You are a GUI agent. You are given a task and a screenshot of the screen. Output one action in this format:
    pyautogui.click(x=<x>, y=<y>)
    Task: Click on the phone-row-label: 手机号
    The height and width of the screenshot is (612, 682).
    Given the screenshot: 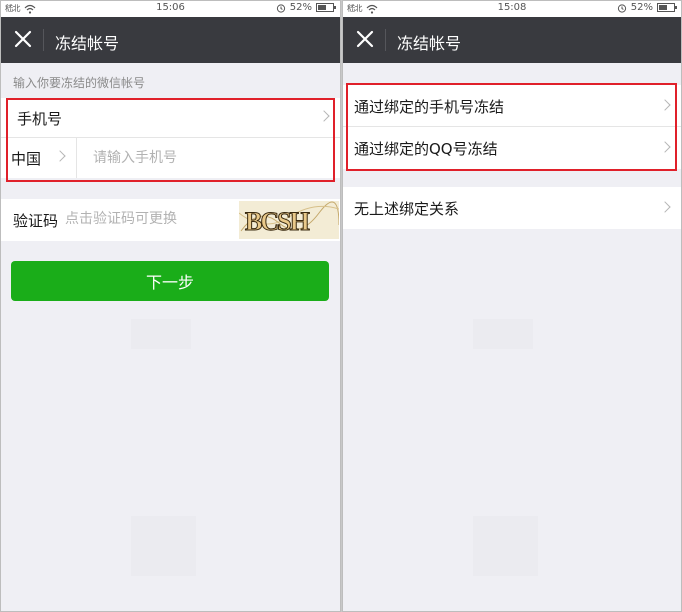 What is the action you would take?
    pyautogui.click(x=40, y=119)
    